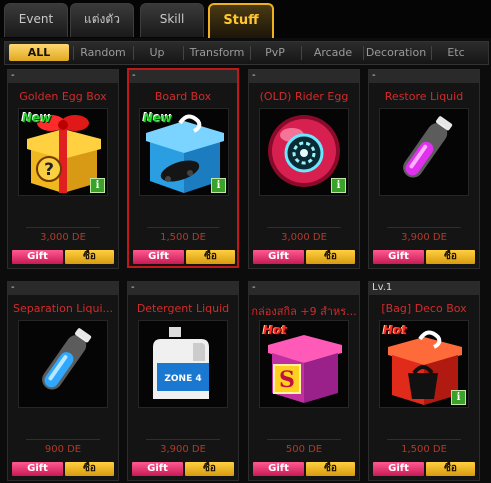 The image size is (491, 483). Describe the element at coordinates (287, 380) in the screenshot. I see `svg-text: S` at that location.